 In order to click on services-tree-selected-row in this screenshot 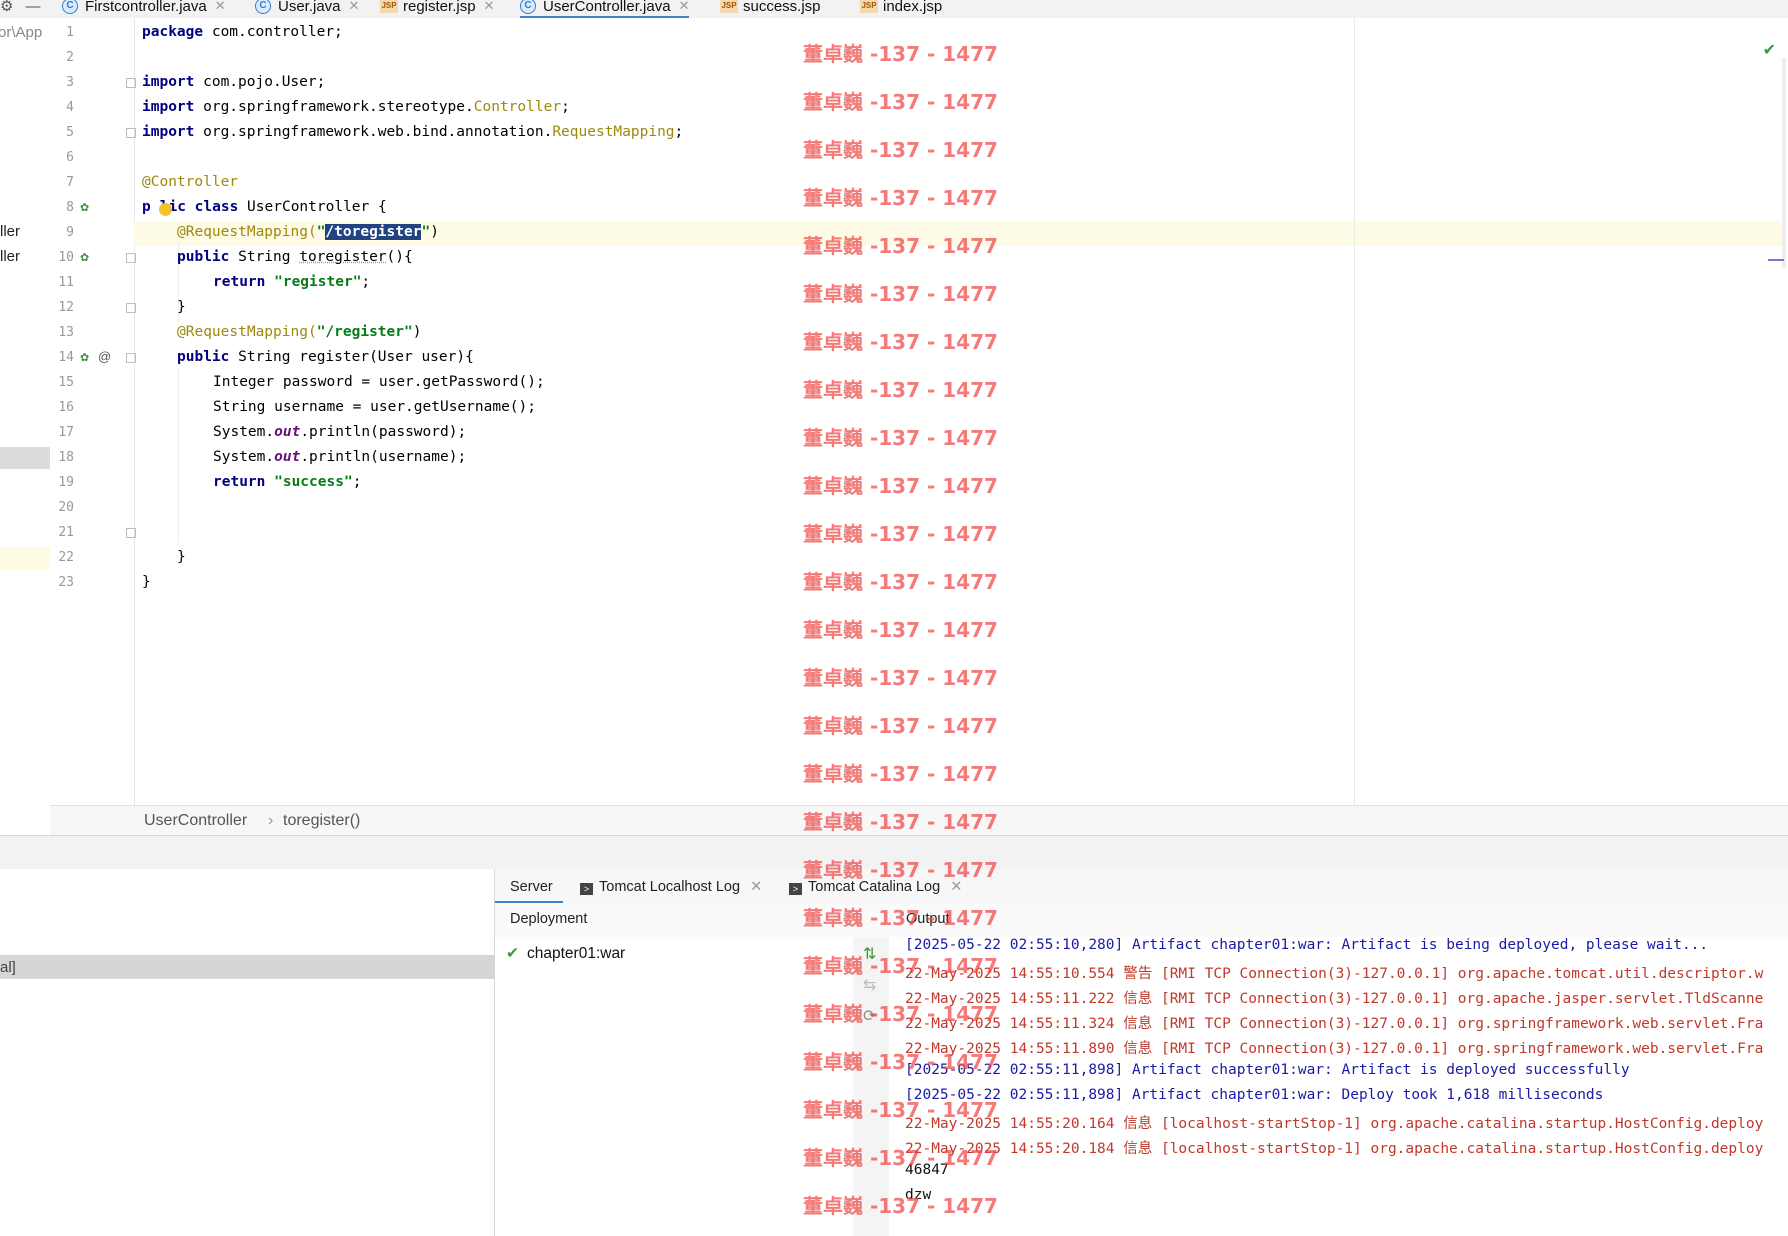, I will do `click(247, 967)`.